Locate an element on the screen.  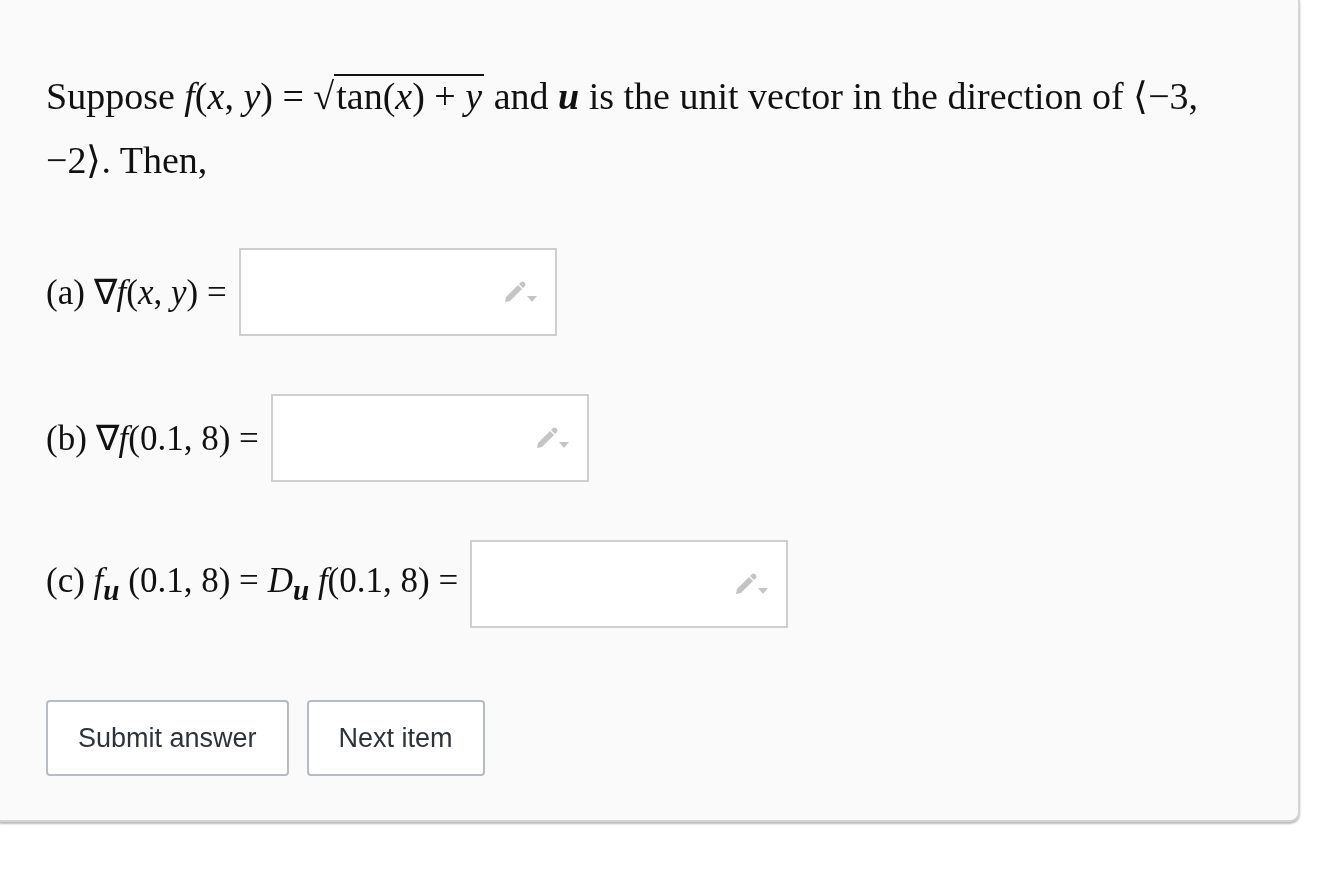
part-expression: (a) ∇f(x, y) = is located at coordinates (136, 292).